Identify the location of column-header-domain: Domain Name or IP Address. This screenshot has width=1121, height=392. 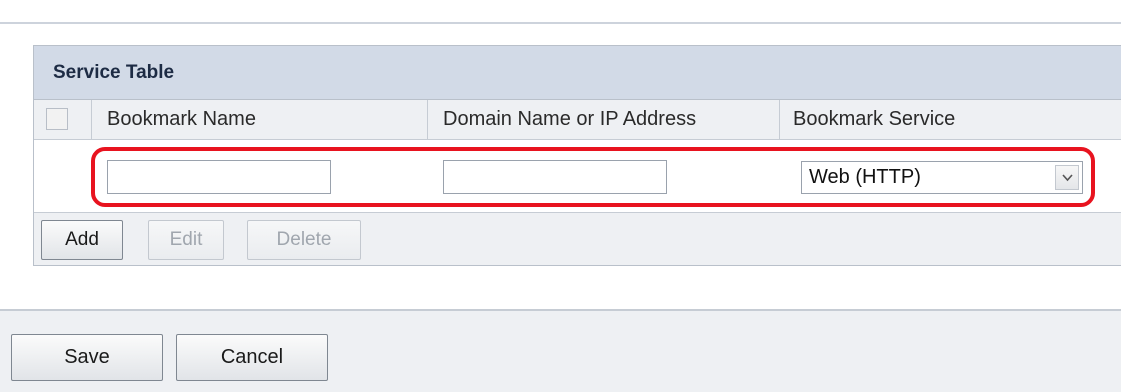
(603, 119).